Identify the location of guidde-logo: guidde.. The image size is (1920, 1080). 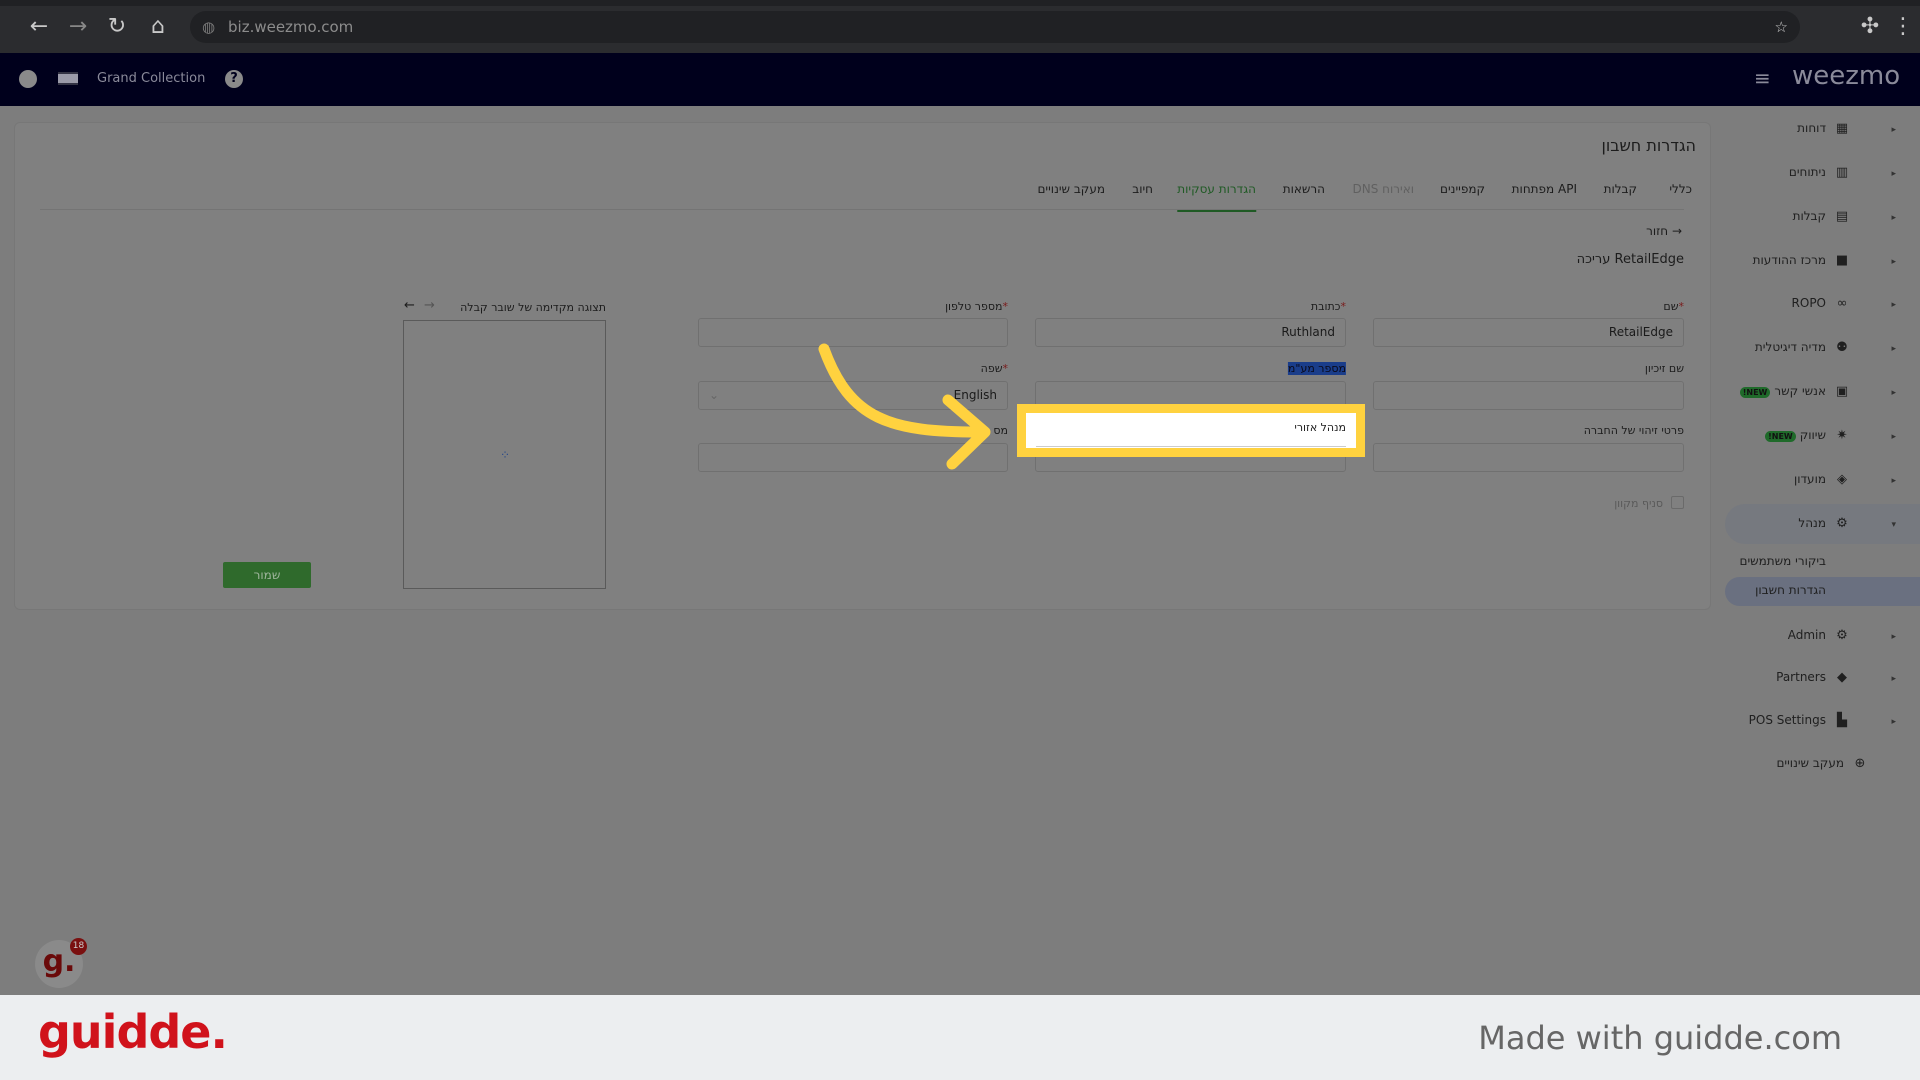
(133, 1032).